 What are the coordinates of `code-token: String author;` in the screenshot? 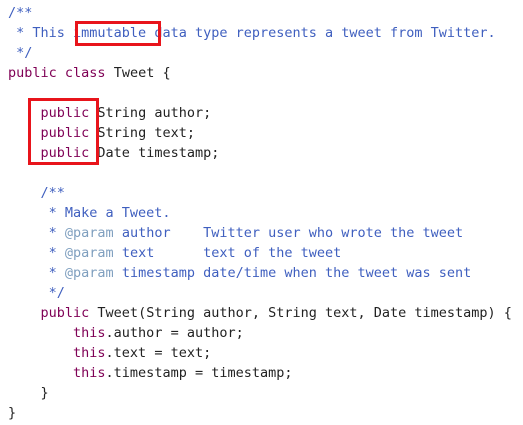 It's located at (150, 113).